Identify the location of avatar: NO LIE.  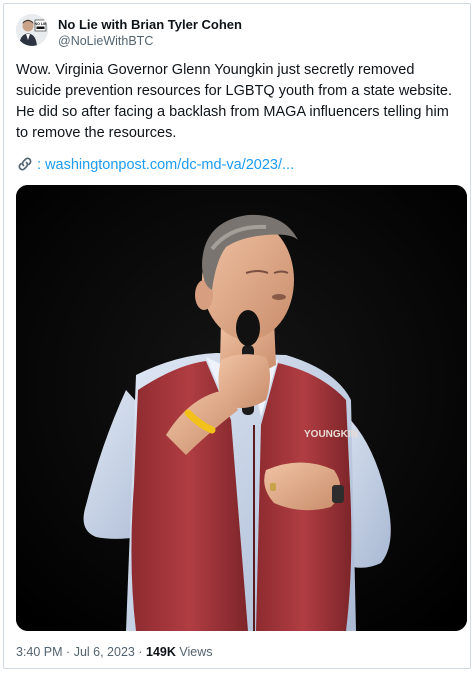
(32, 30).